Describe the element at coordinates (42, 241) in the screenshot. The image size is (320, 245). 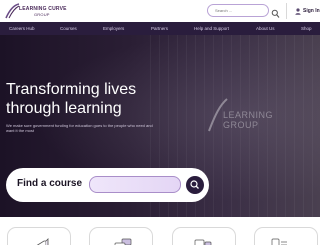
I see `megaphone-icon` at that location.